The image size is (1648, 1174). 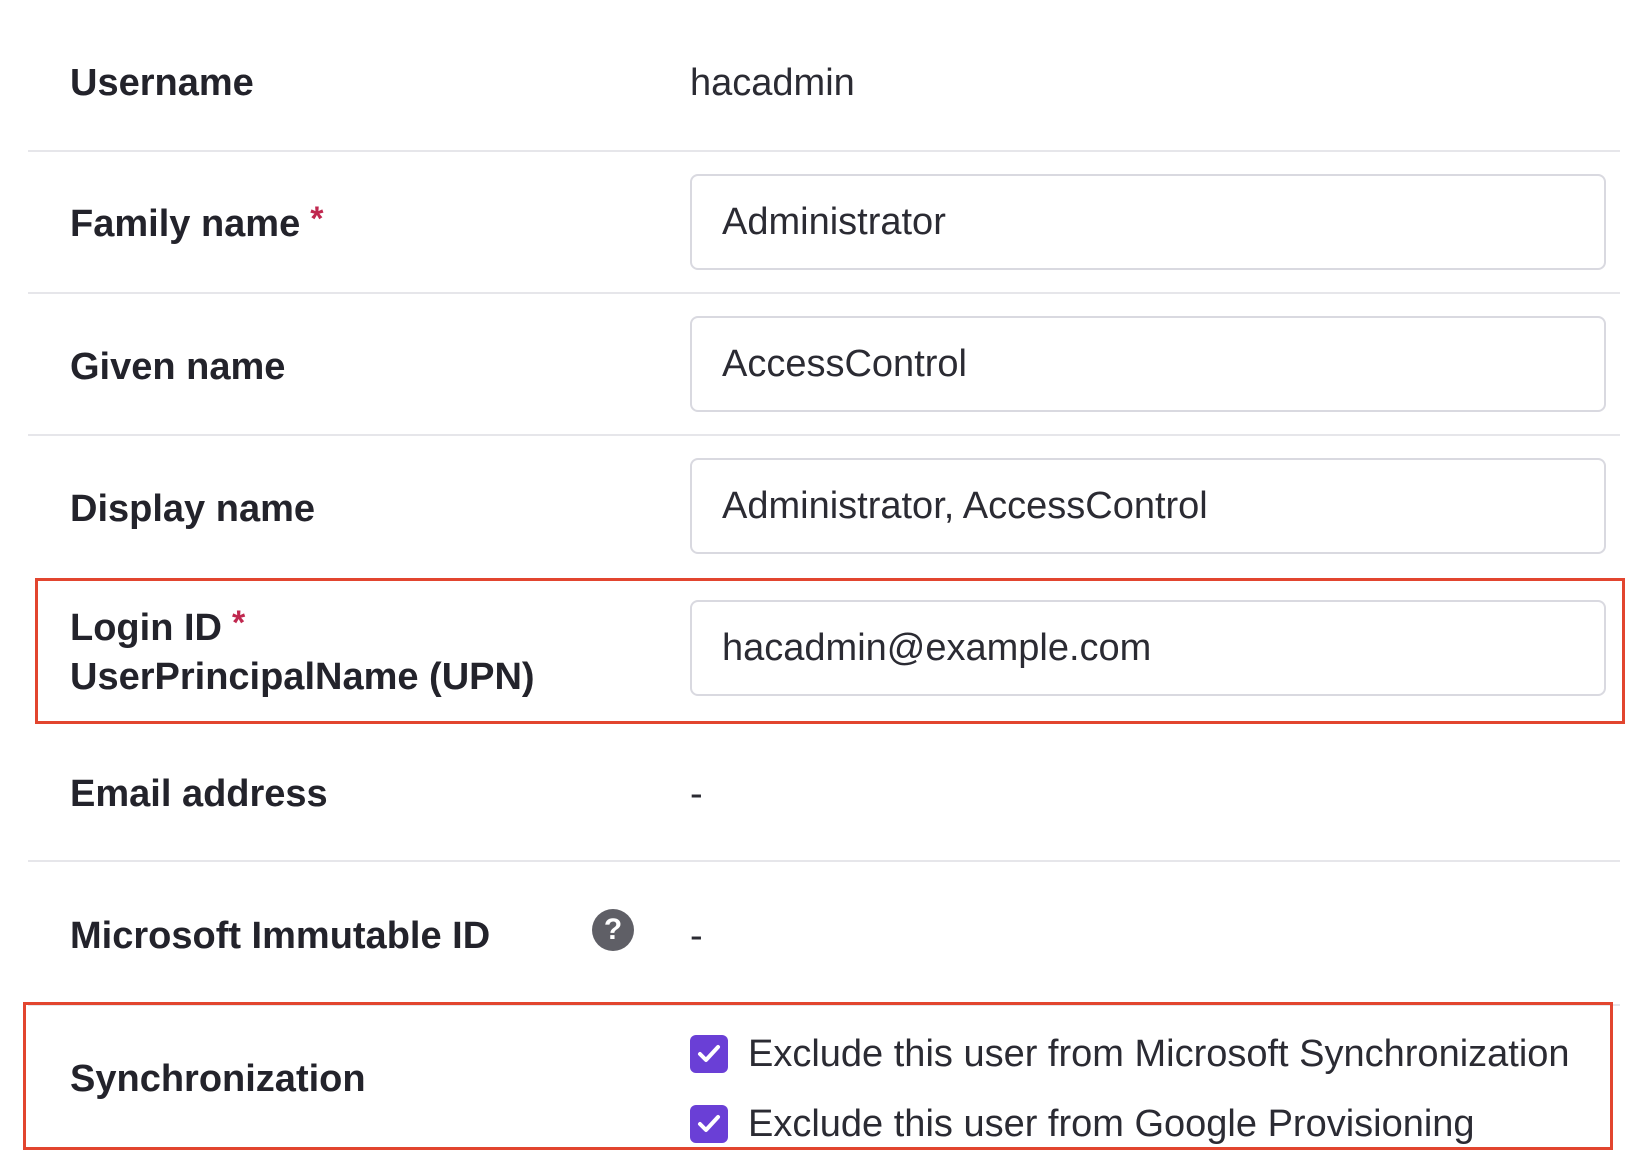 I want to click on display-name-label: Display name, so click(x=192, y=509).